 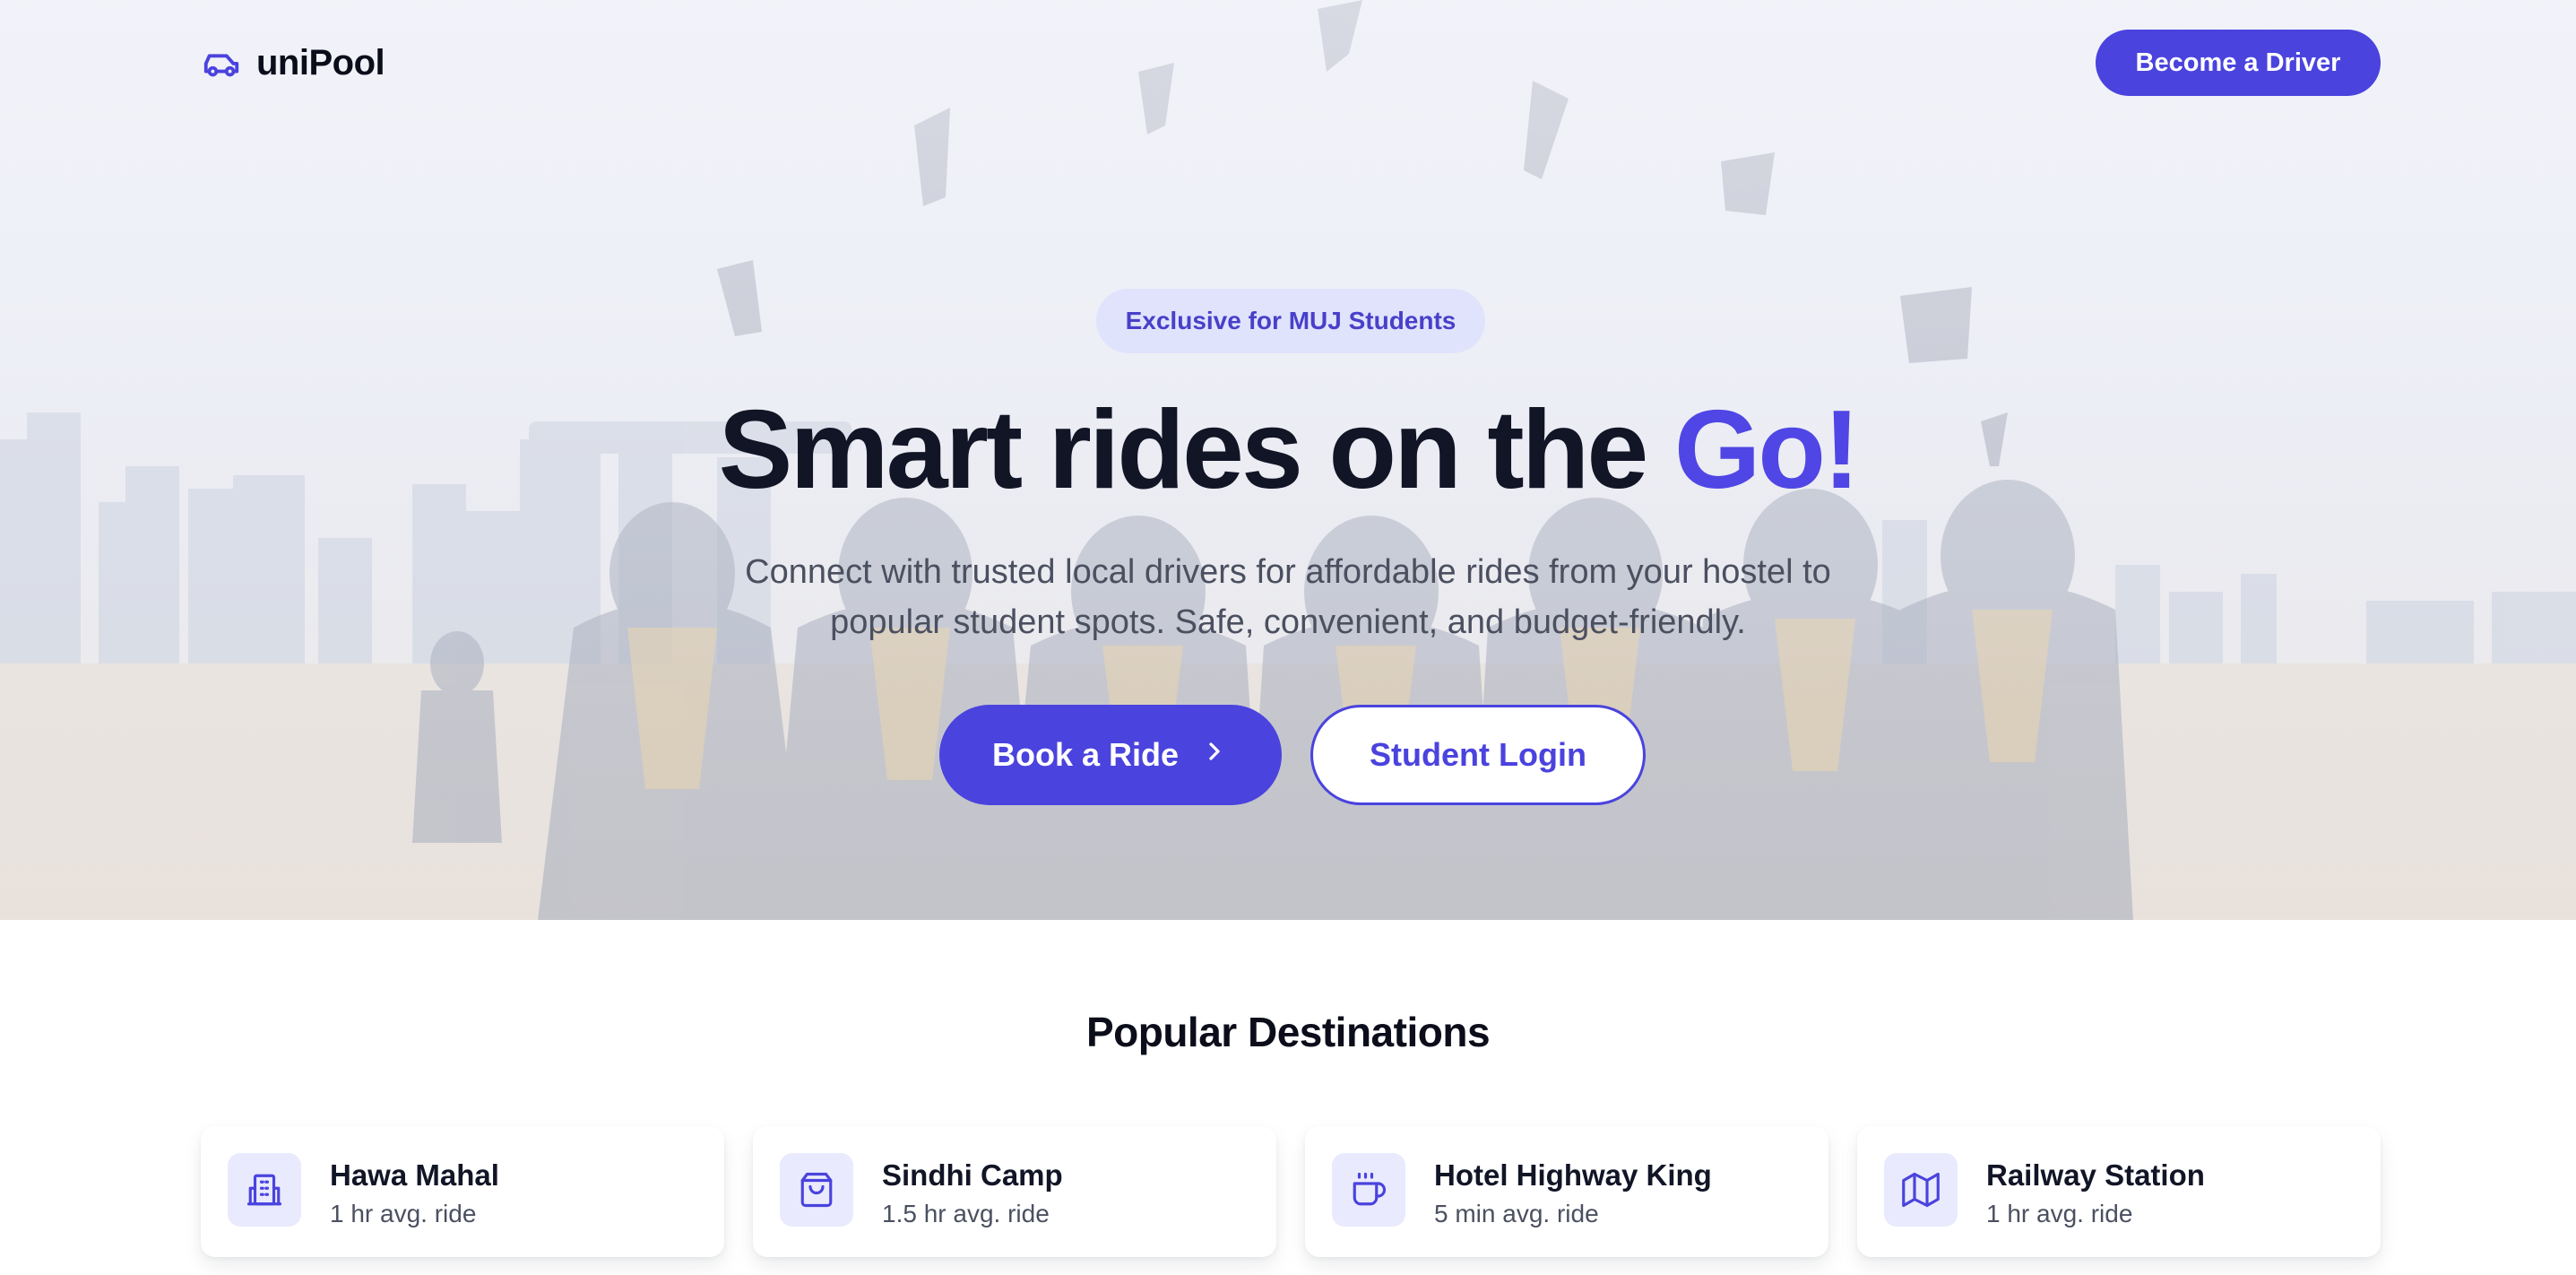 I want to click on exclusive-badge: Exclusive for MUJ Students, so click(x=1290, y=321).